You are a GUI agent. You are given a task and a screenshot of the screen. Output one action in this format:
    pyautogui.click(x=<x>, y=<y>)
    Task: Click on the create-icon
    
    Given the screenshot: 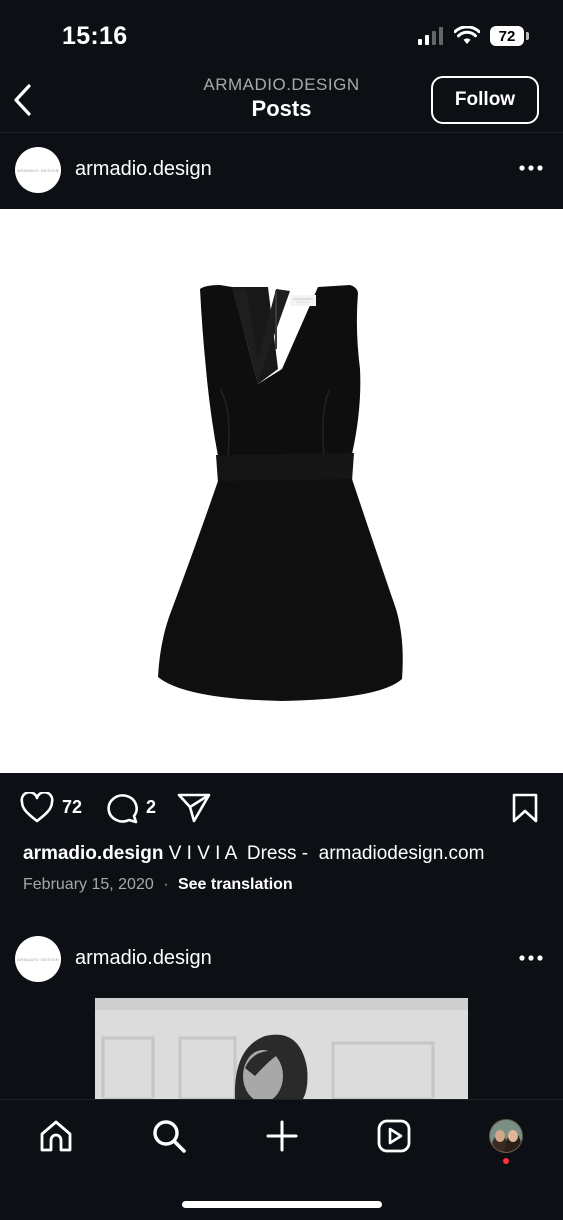 What is the action you would take?
    pyautogui.click(x=282, y=1136)
    